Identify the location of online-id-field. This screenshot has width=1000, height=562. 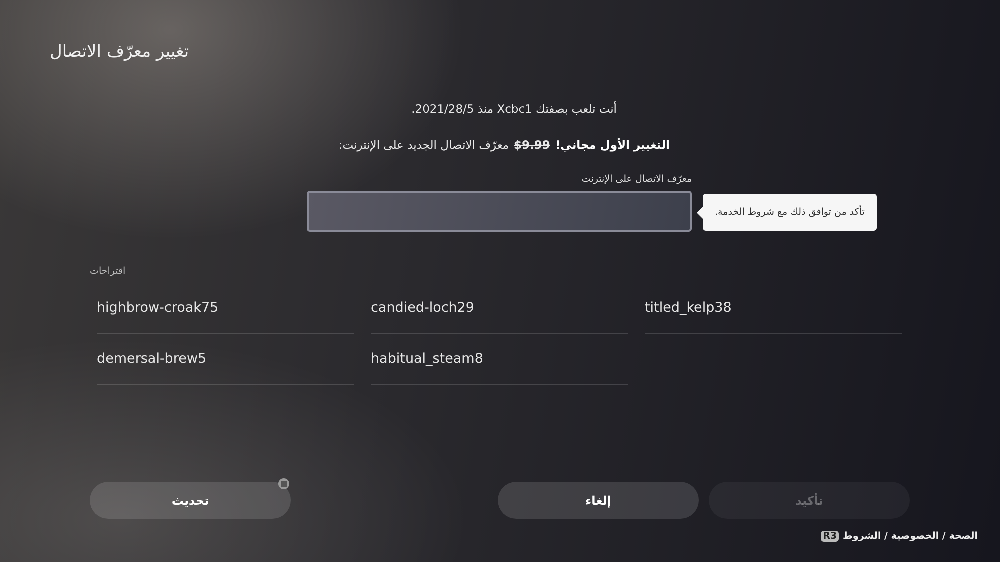
(499, 211).